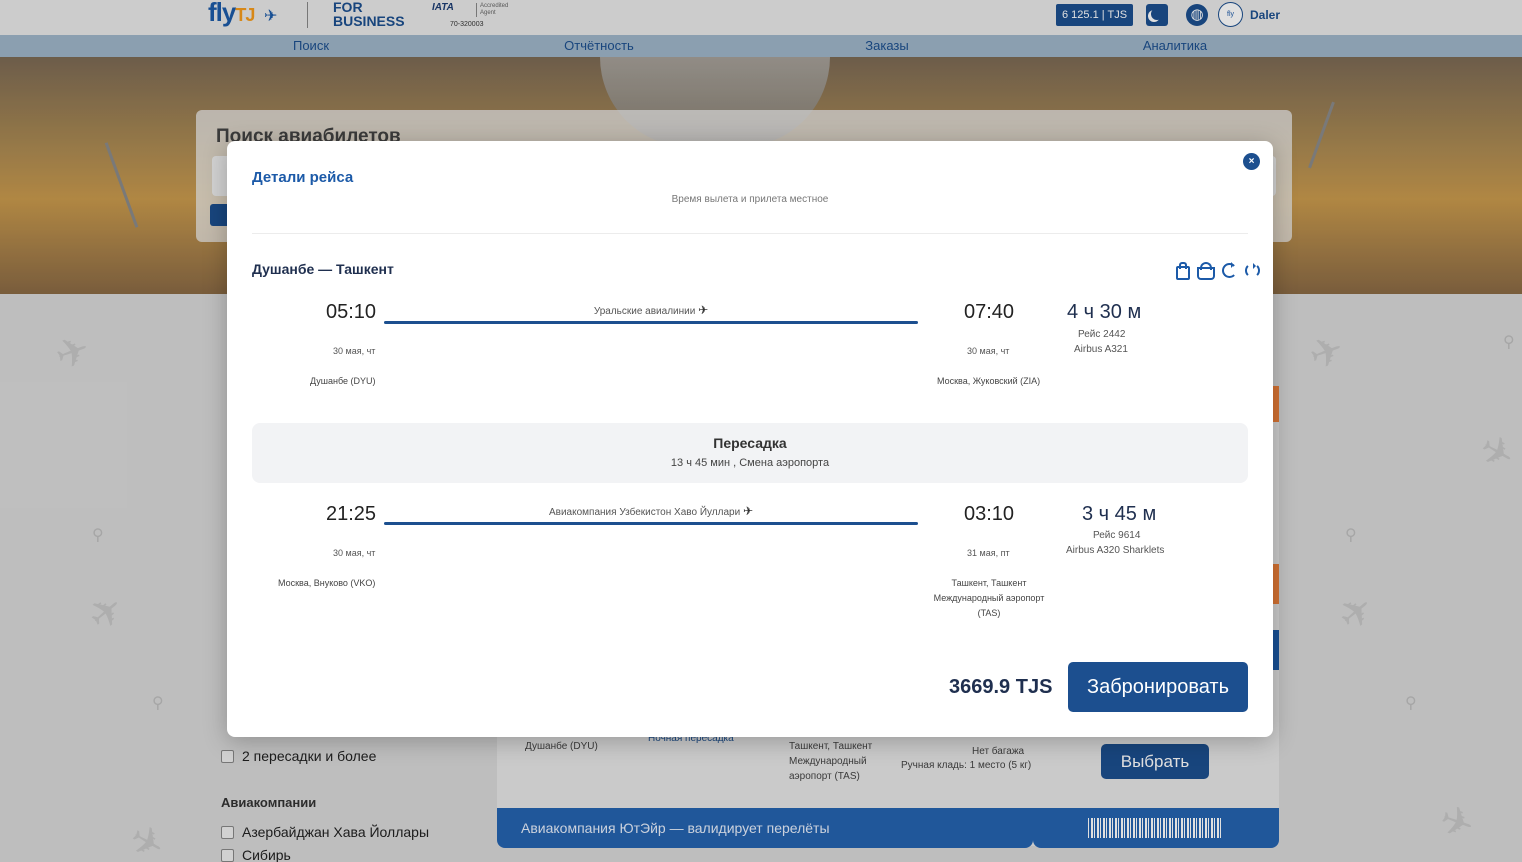 Image resolution: width=1522 pixels, height=862 pixels. I want to click on refresh-icon, so click(1228, 269).